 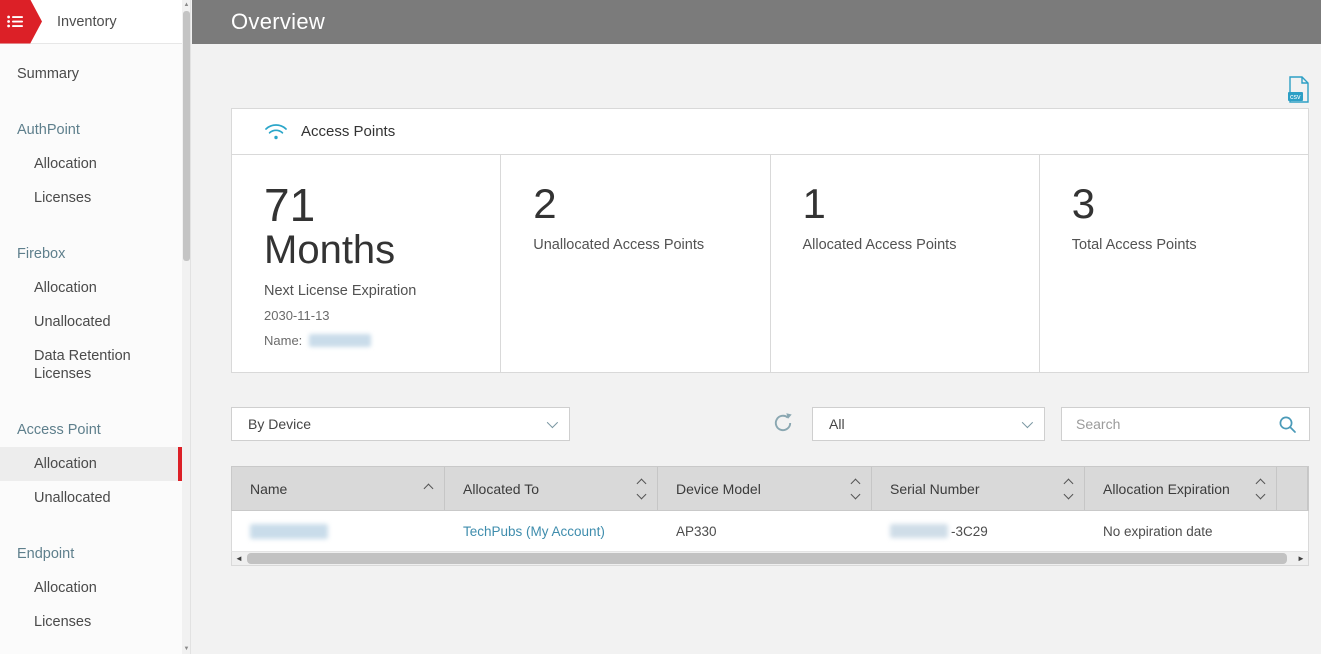 I want to click on sidebar-item-access-point-allocation: Allocation, so click(x=91, y=464).